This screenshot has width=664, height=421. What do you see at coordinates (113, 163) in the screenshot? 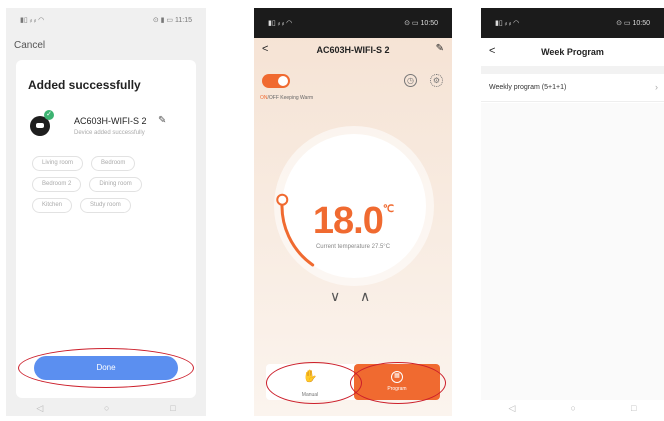
I see `room-chip-bedroom: Bedroom` at bounding box center [113, 163].